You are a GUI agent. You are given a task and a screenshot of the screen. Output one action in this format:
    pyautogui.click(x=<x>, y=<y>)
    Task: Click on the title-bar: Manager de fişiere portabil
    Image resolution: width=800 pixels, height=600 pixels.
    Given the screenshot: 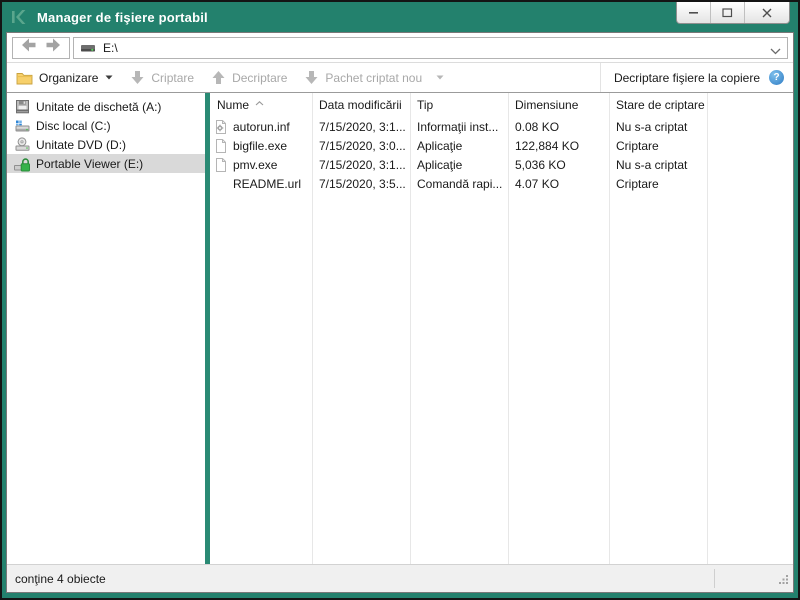 What is the action you would take?
    pyautogui.click(x=400, y=17)
    